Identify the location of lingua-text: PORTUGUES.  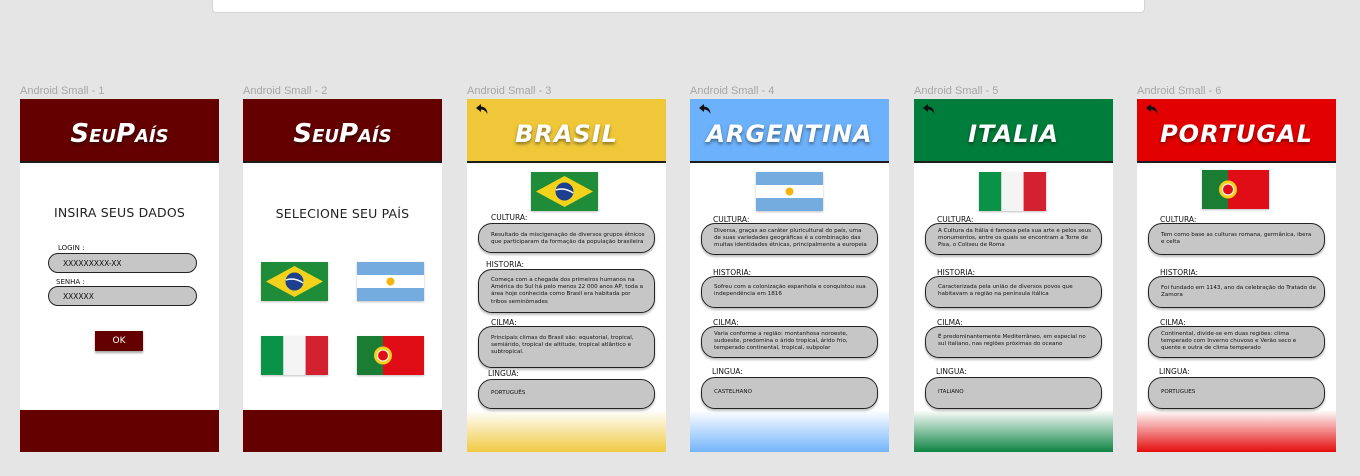
(1178, 392).